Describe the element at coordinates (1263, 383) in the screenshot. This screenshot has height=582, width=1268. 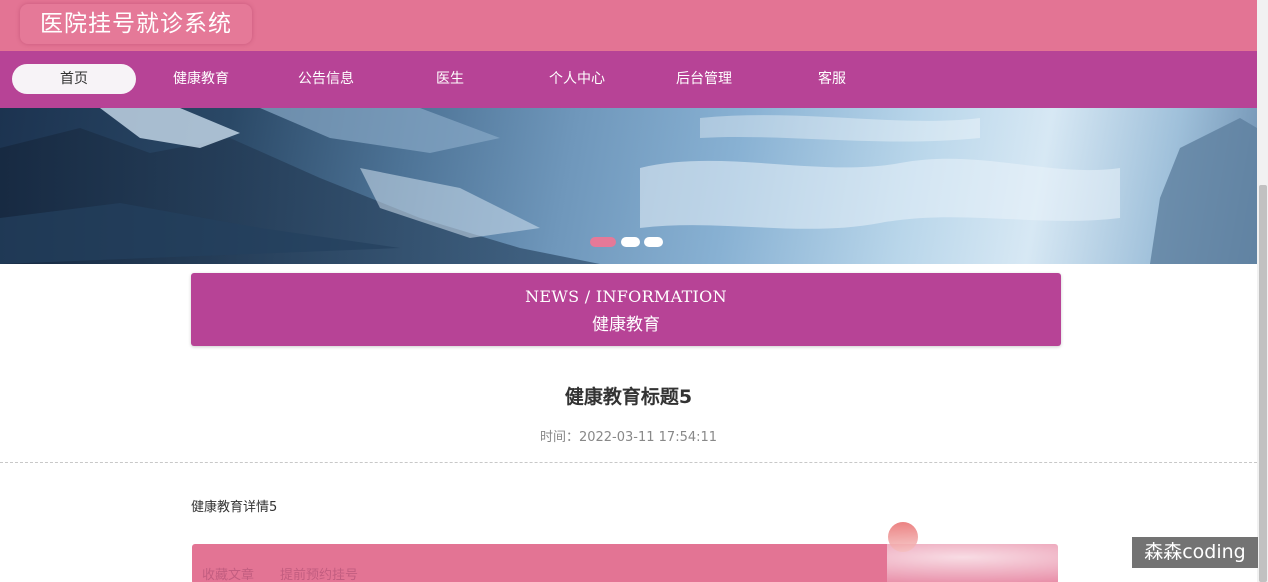
I see `scrollbar-thumb` at that location.